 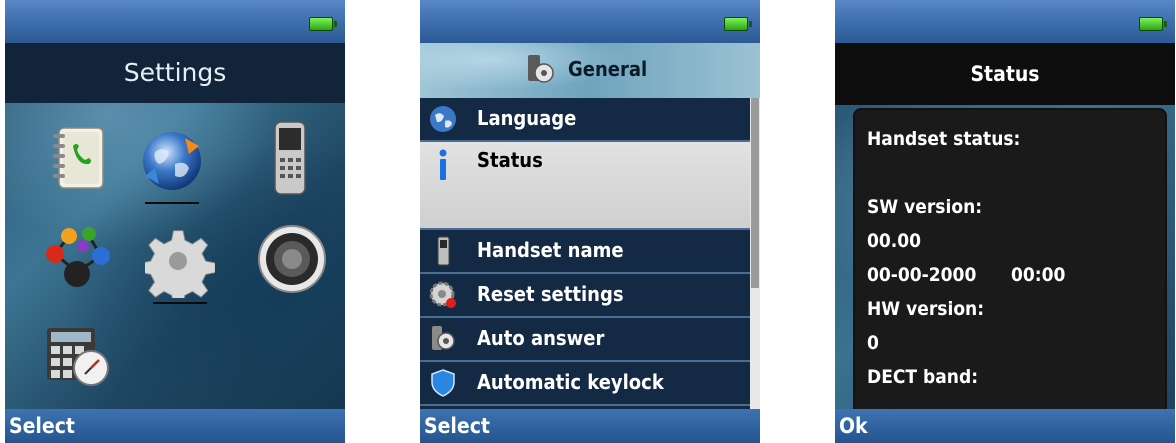 I want to click on menu-item-reset-settings: Reset settings, so click(x=585, y=296).